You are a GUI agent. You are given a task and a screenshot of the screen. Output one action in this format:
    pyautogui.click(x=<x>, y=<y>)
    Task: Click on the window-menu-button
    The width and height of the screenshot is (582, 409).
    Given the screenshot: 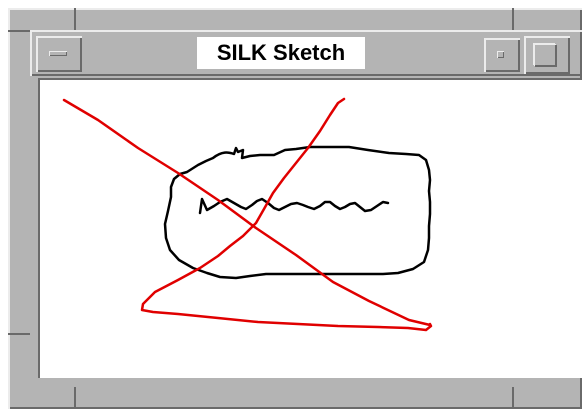 What is the action you would take?
    pyautogui.click(x=59, y=54)
    